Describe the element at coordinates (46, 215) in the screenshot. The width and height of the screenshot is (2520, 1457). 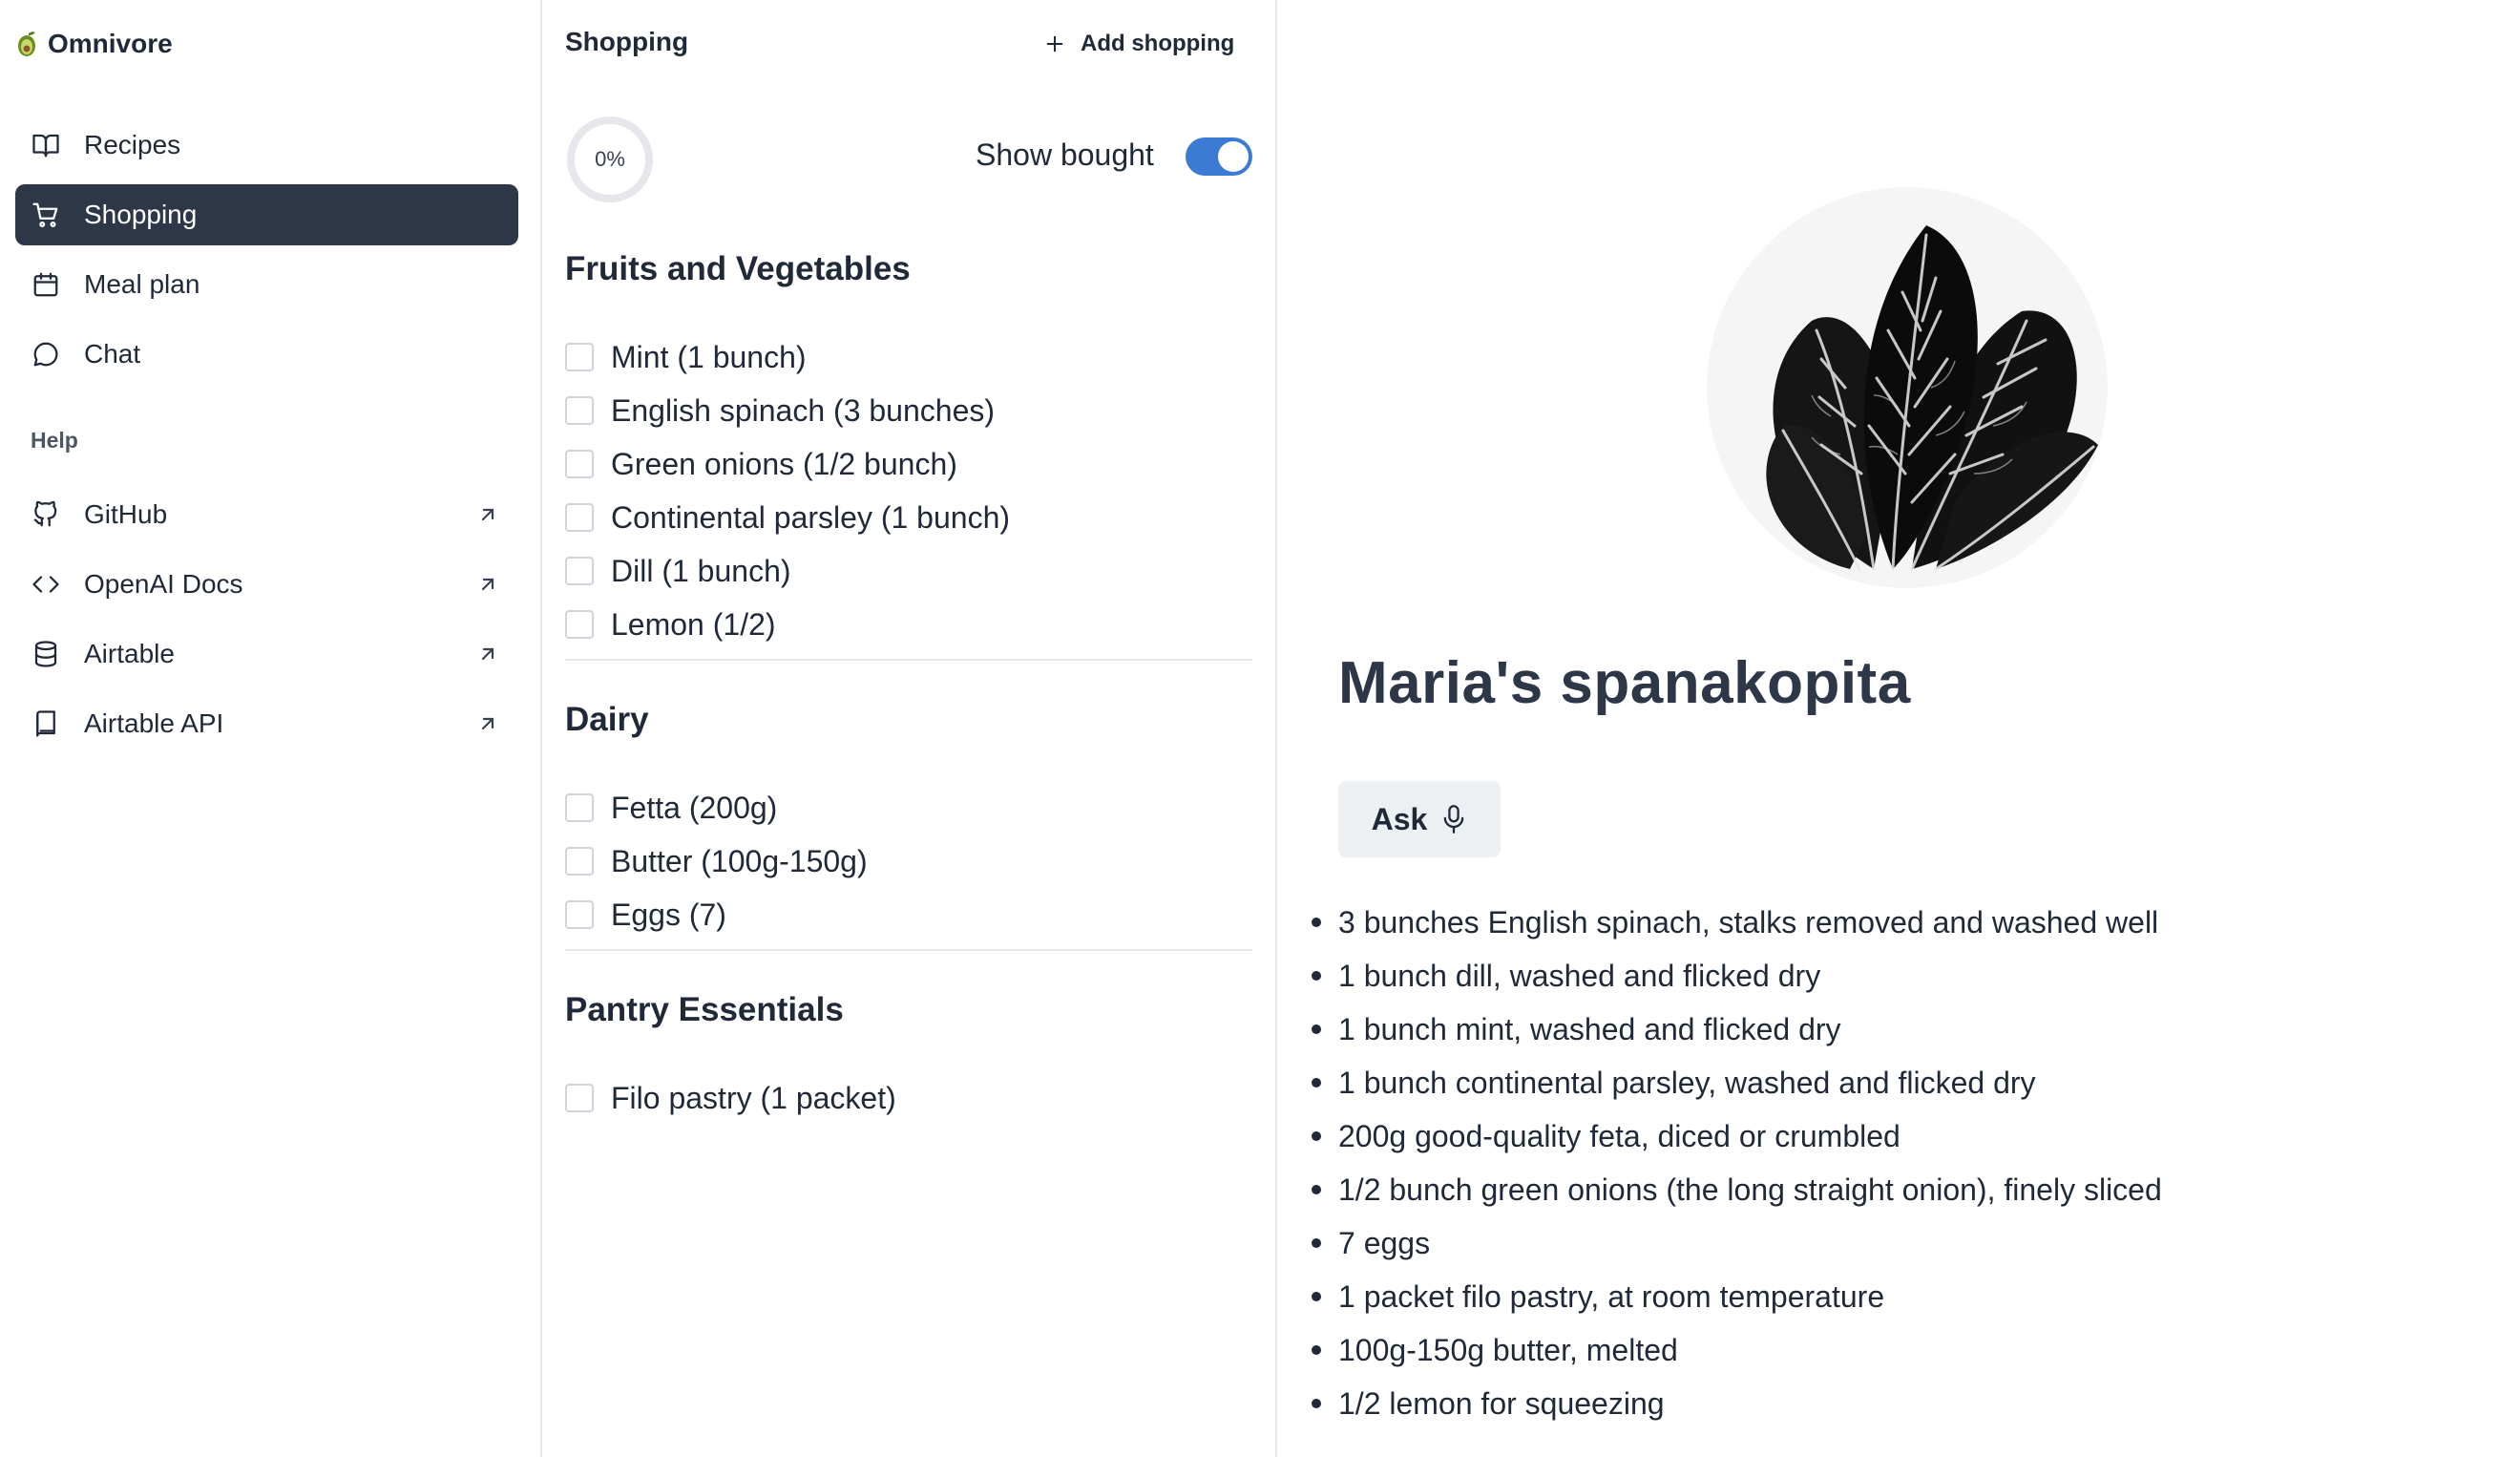
I see `shopping-cart-icon` at that location.